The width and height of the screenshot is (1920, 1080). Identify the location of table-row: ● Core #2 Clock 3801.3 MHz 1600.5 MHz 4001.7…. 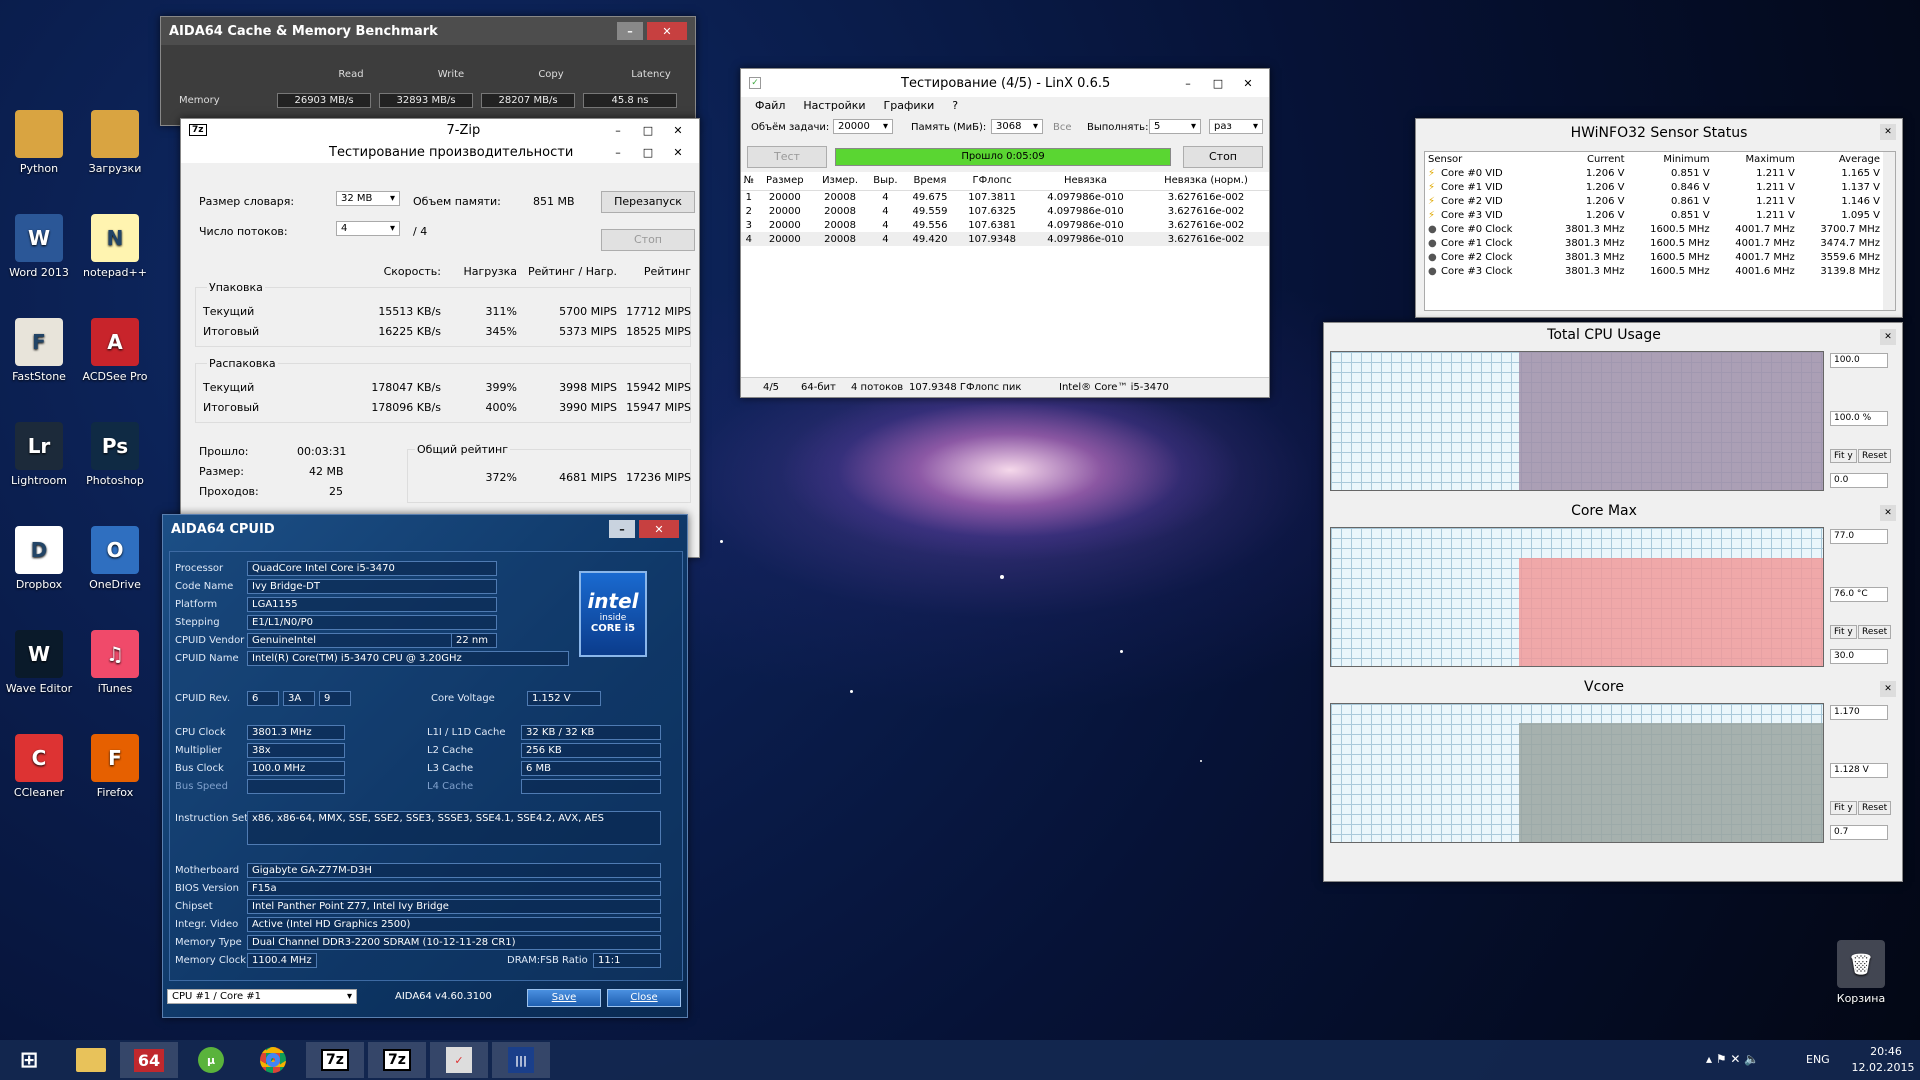
(1654, 257).